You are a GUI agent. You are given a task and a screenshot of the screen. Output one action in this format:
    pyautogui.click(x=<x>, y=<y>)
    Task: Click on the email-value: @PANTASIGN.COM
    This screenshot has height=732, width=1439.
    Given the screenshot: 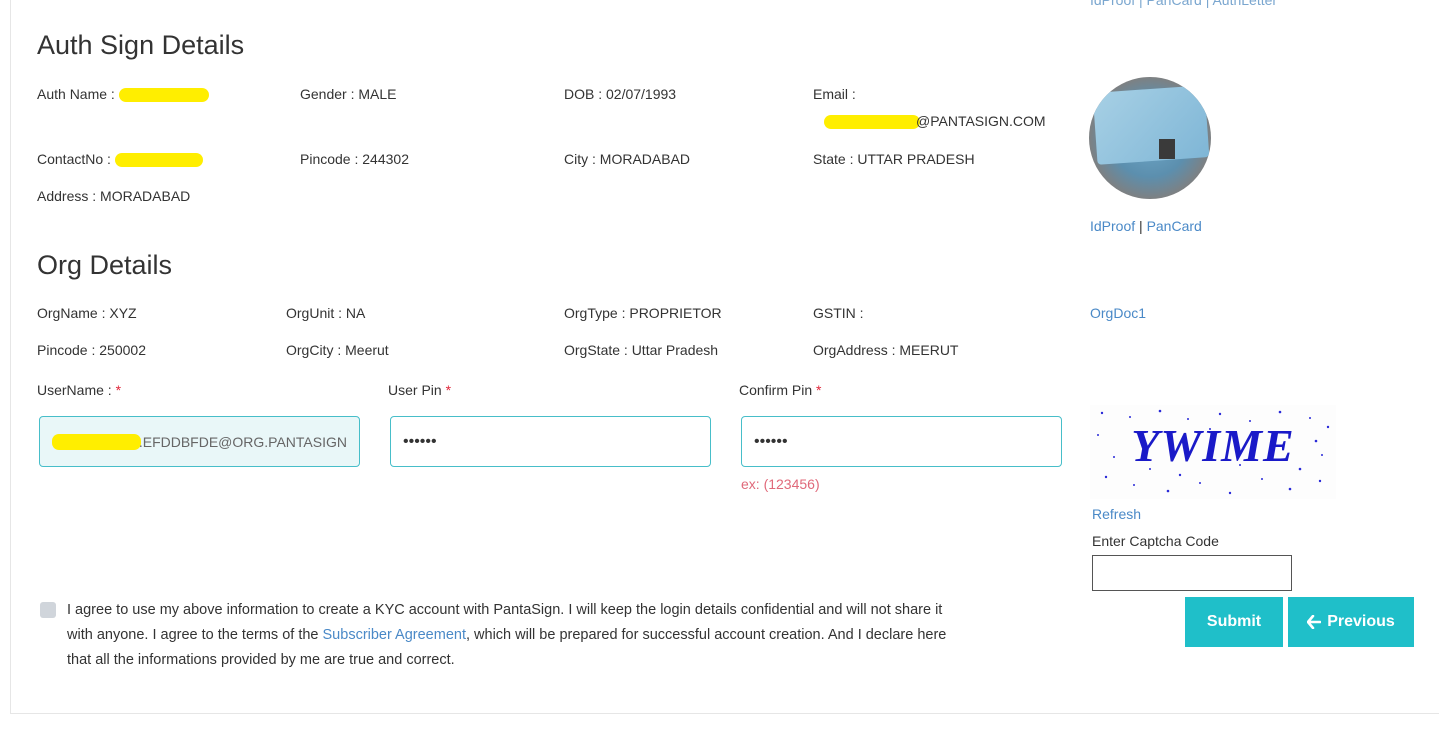 What is the action you would take?
    pyautogui.click(x=935, y=121)
    